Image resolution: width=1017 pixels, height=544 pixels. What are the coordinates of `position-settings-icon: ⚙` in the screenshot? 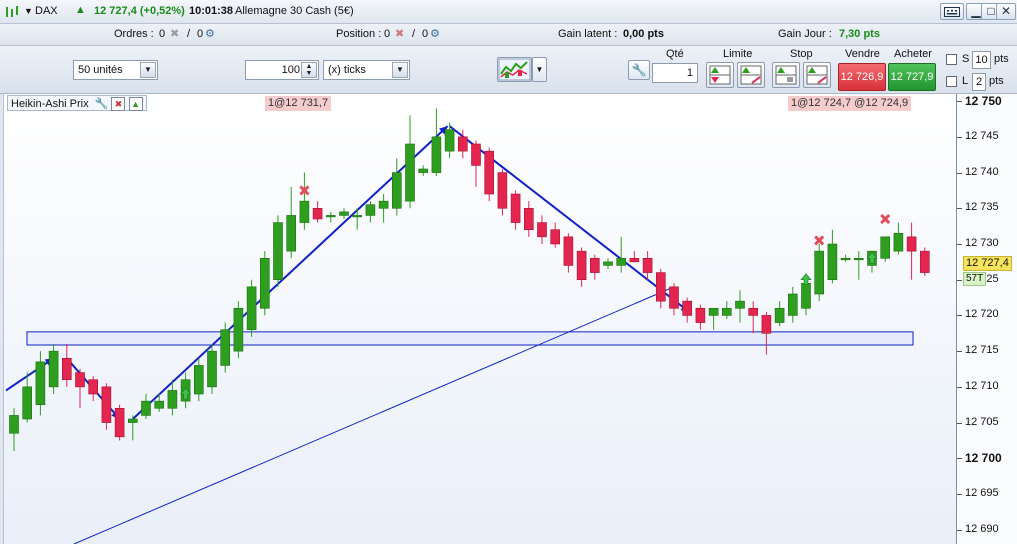 It's located at (435, 33).